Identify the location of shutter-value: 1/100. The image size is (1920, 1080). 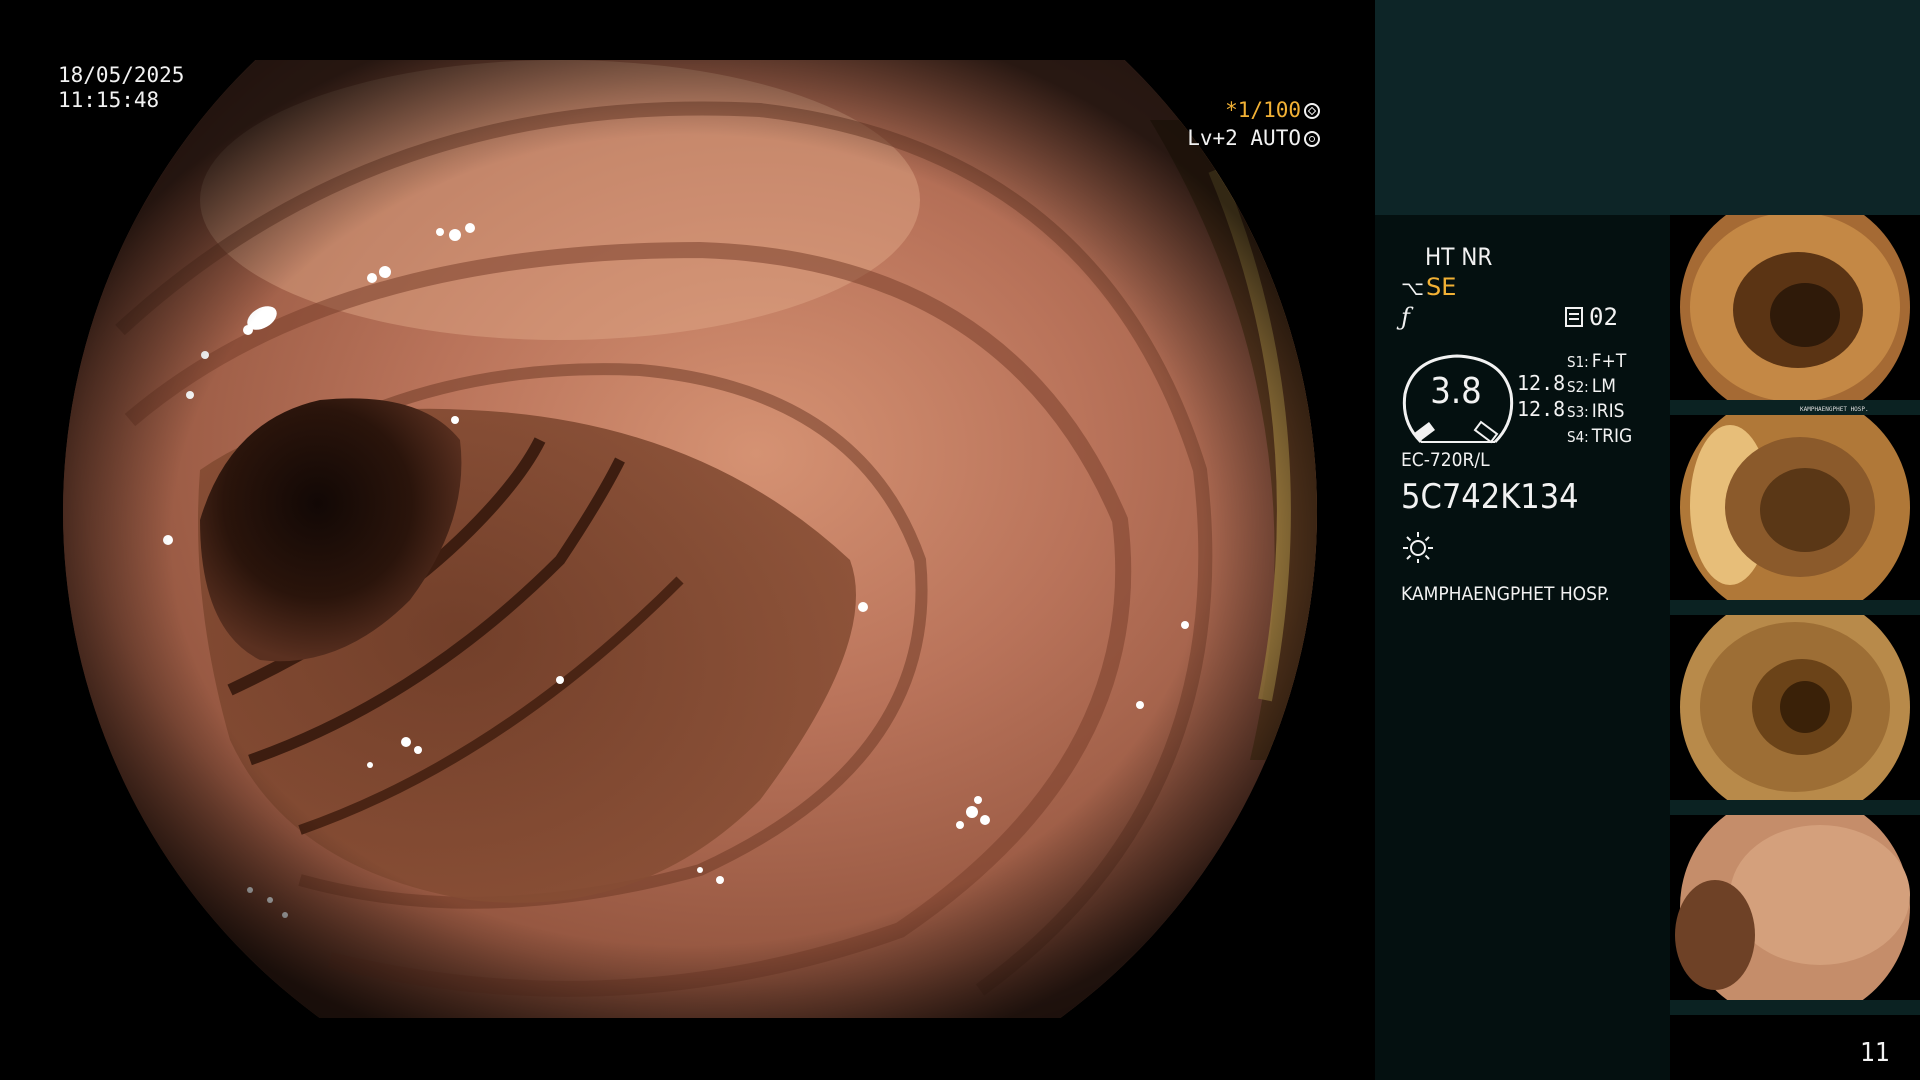
(1269, 110).